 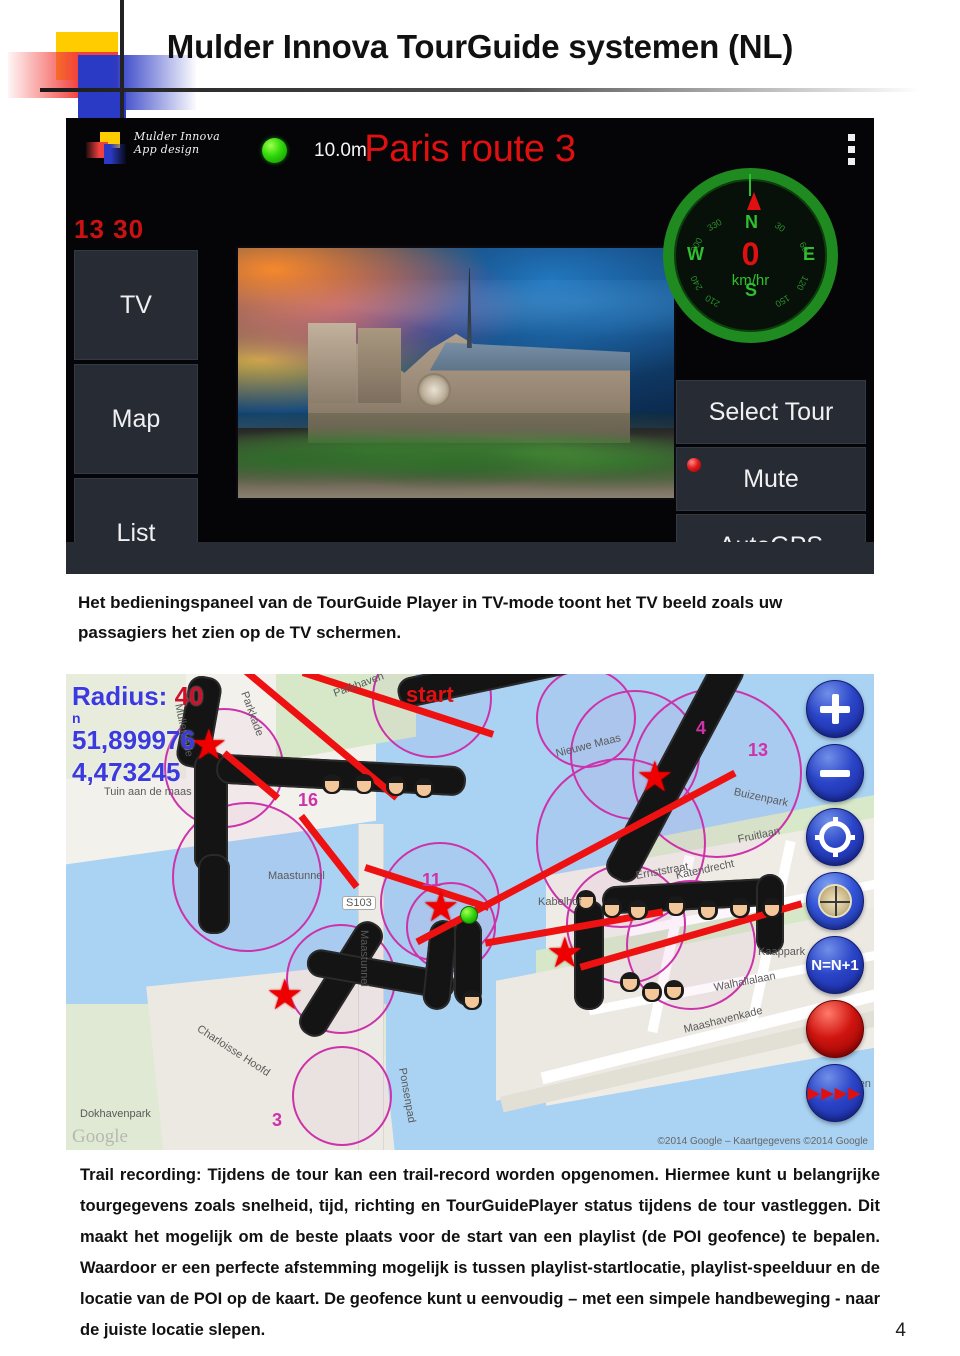 What do you see at coordinates (754, 201) in the screenshot?
I see `compass-needle-icon` at bounding box center [754, 201].